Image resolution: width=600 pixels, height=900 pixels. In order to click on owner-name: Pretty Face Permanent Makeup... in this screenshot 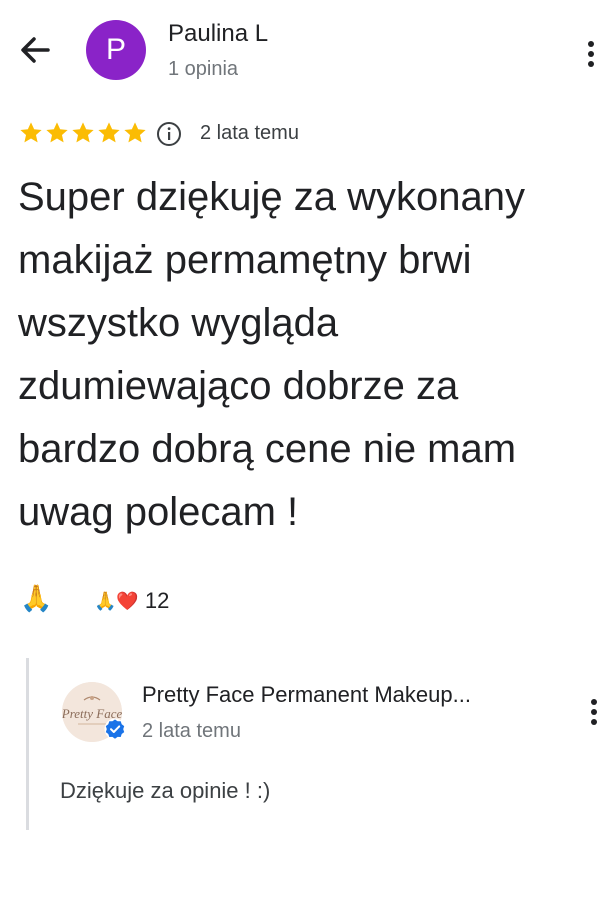, I will do `click(306, 695)`.